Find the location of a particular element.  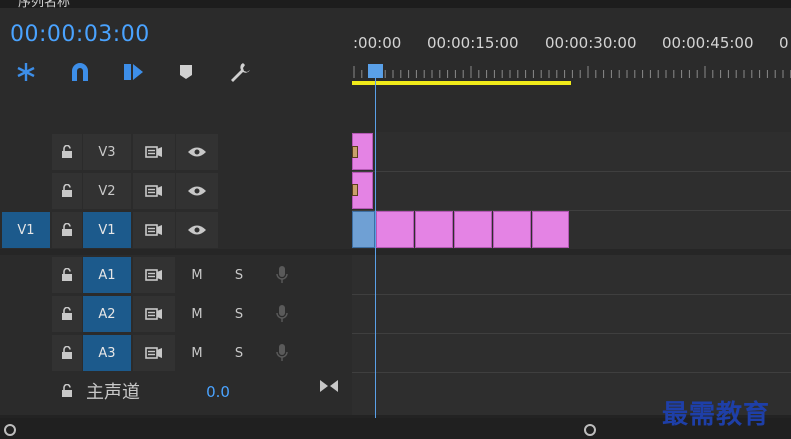

playhead-handle is located at coordinates (375, 71).